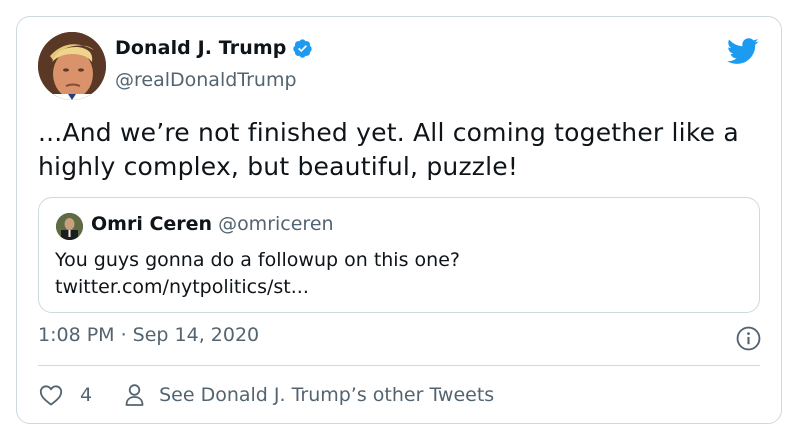 Image resolution: width=800 pixels, height=442 pixels. What do you see at coordinates (303, 48) in the screenshot?
I see `verified-badge-icon` at bounding box center [303, 48].